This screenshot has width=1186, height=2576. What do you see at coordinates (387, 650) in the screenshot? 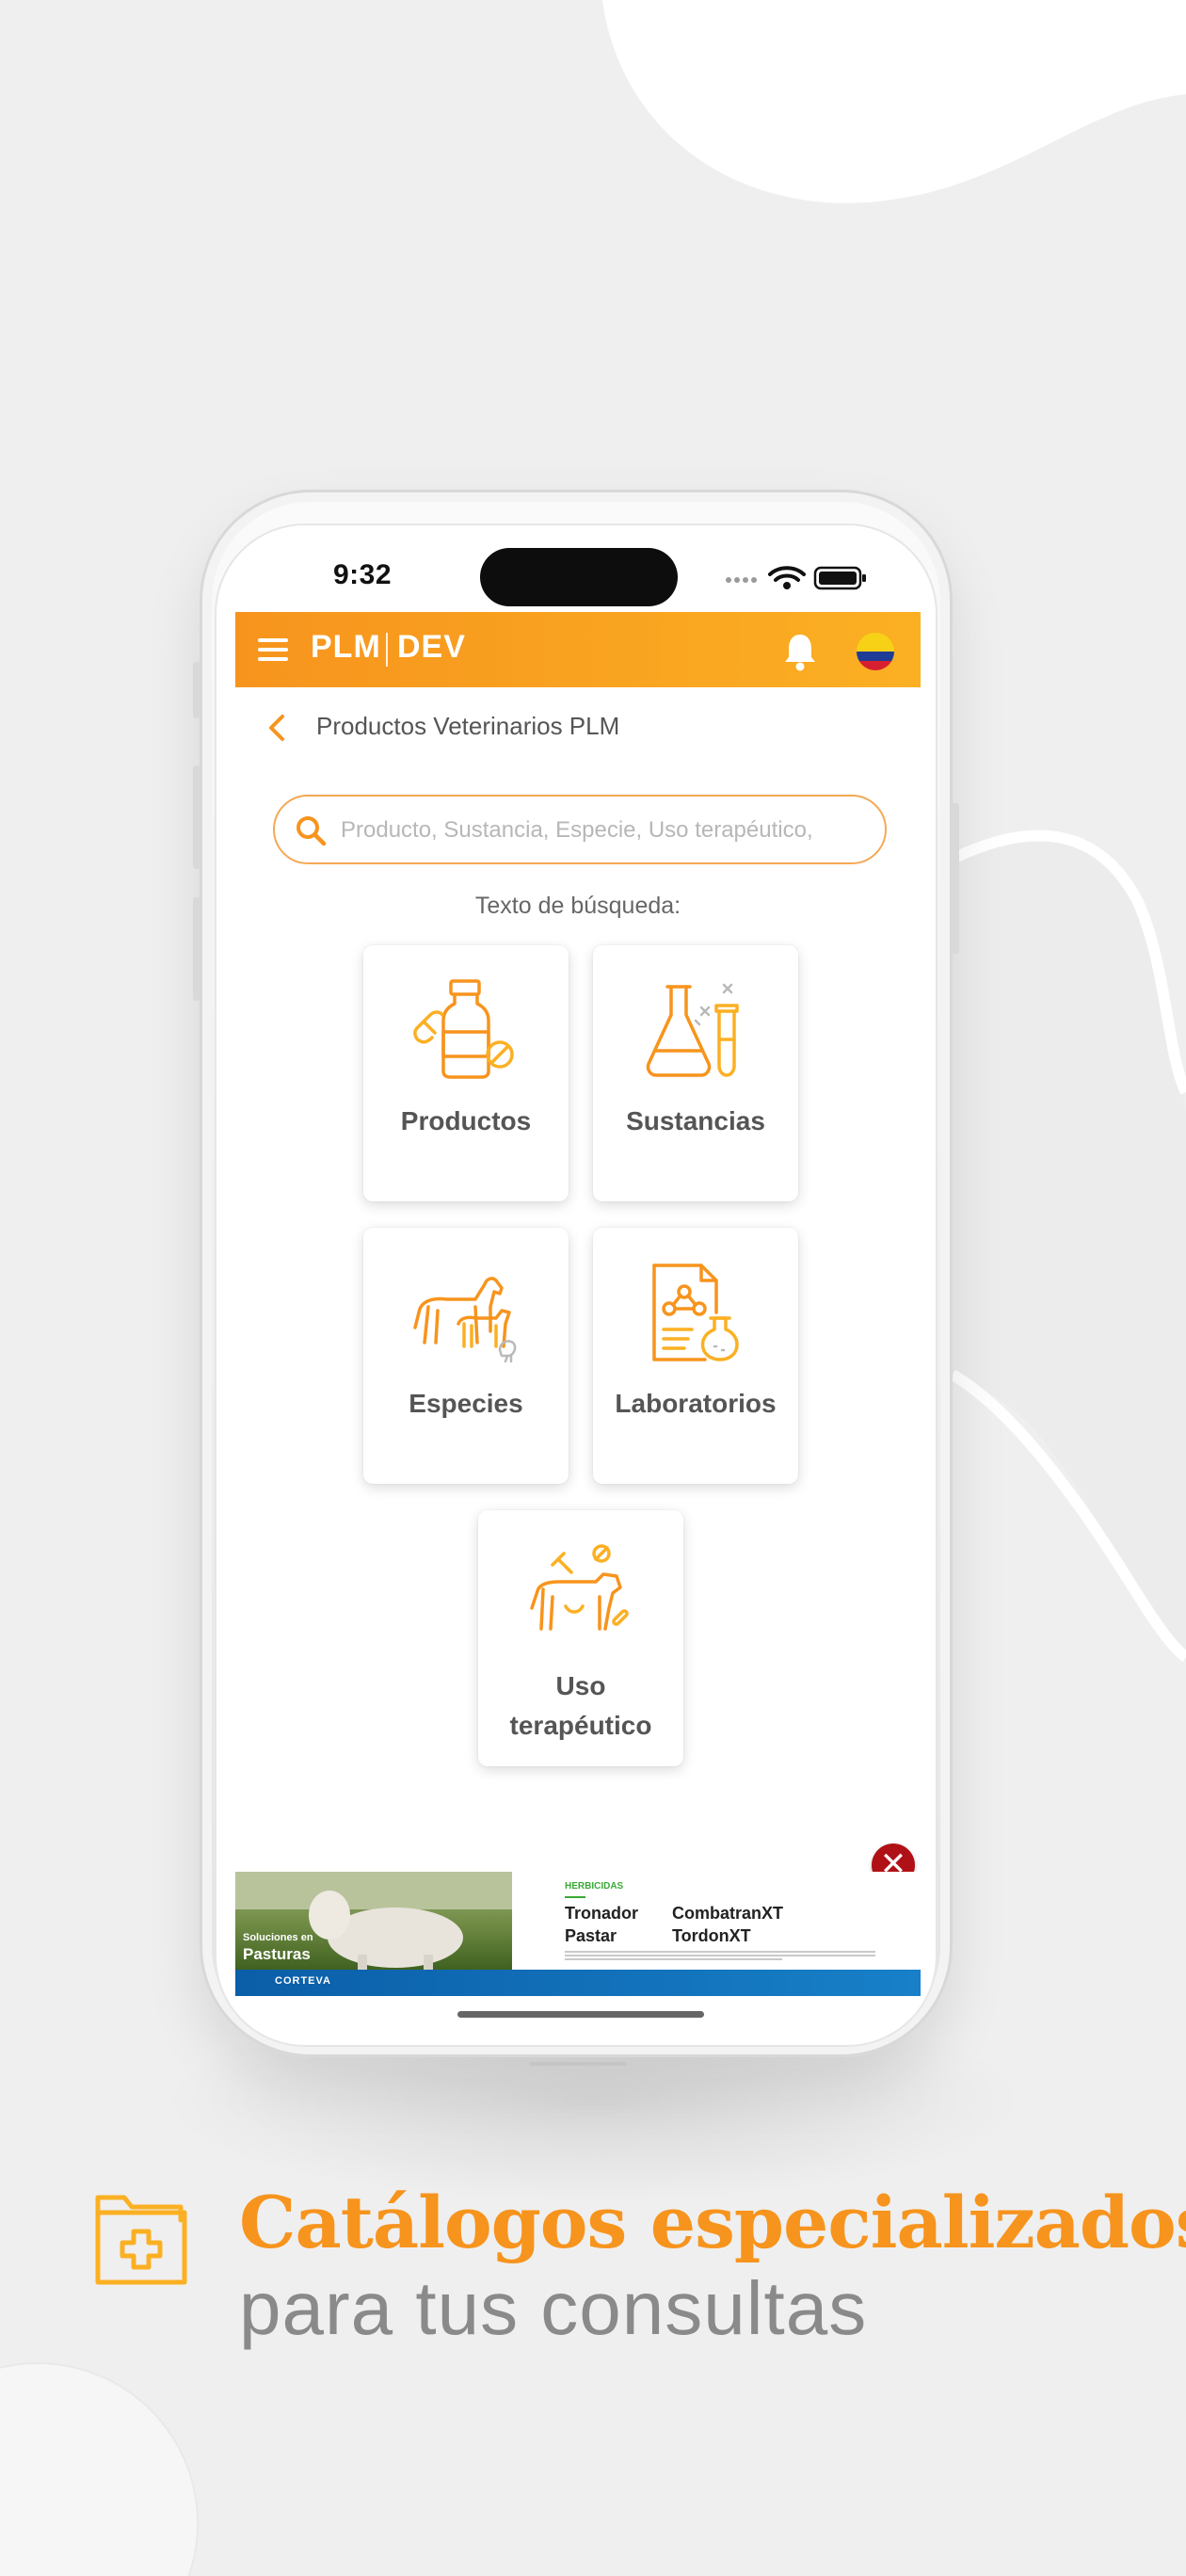
I see `logo-separator` at bounding box center [387, 650].